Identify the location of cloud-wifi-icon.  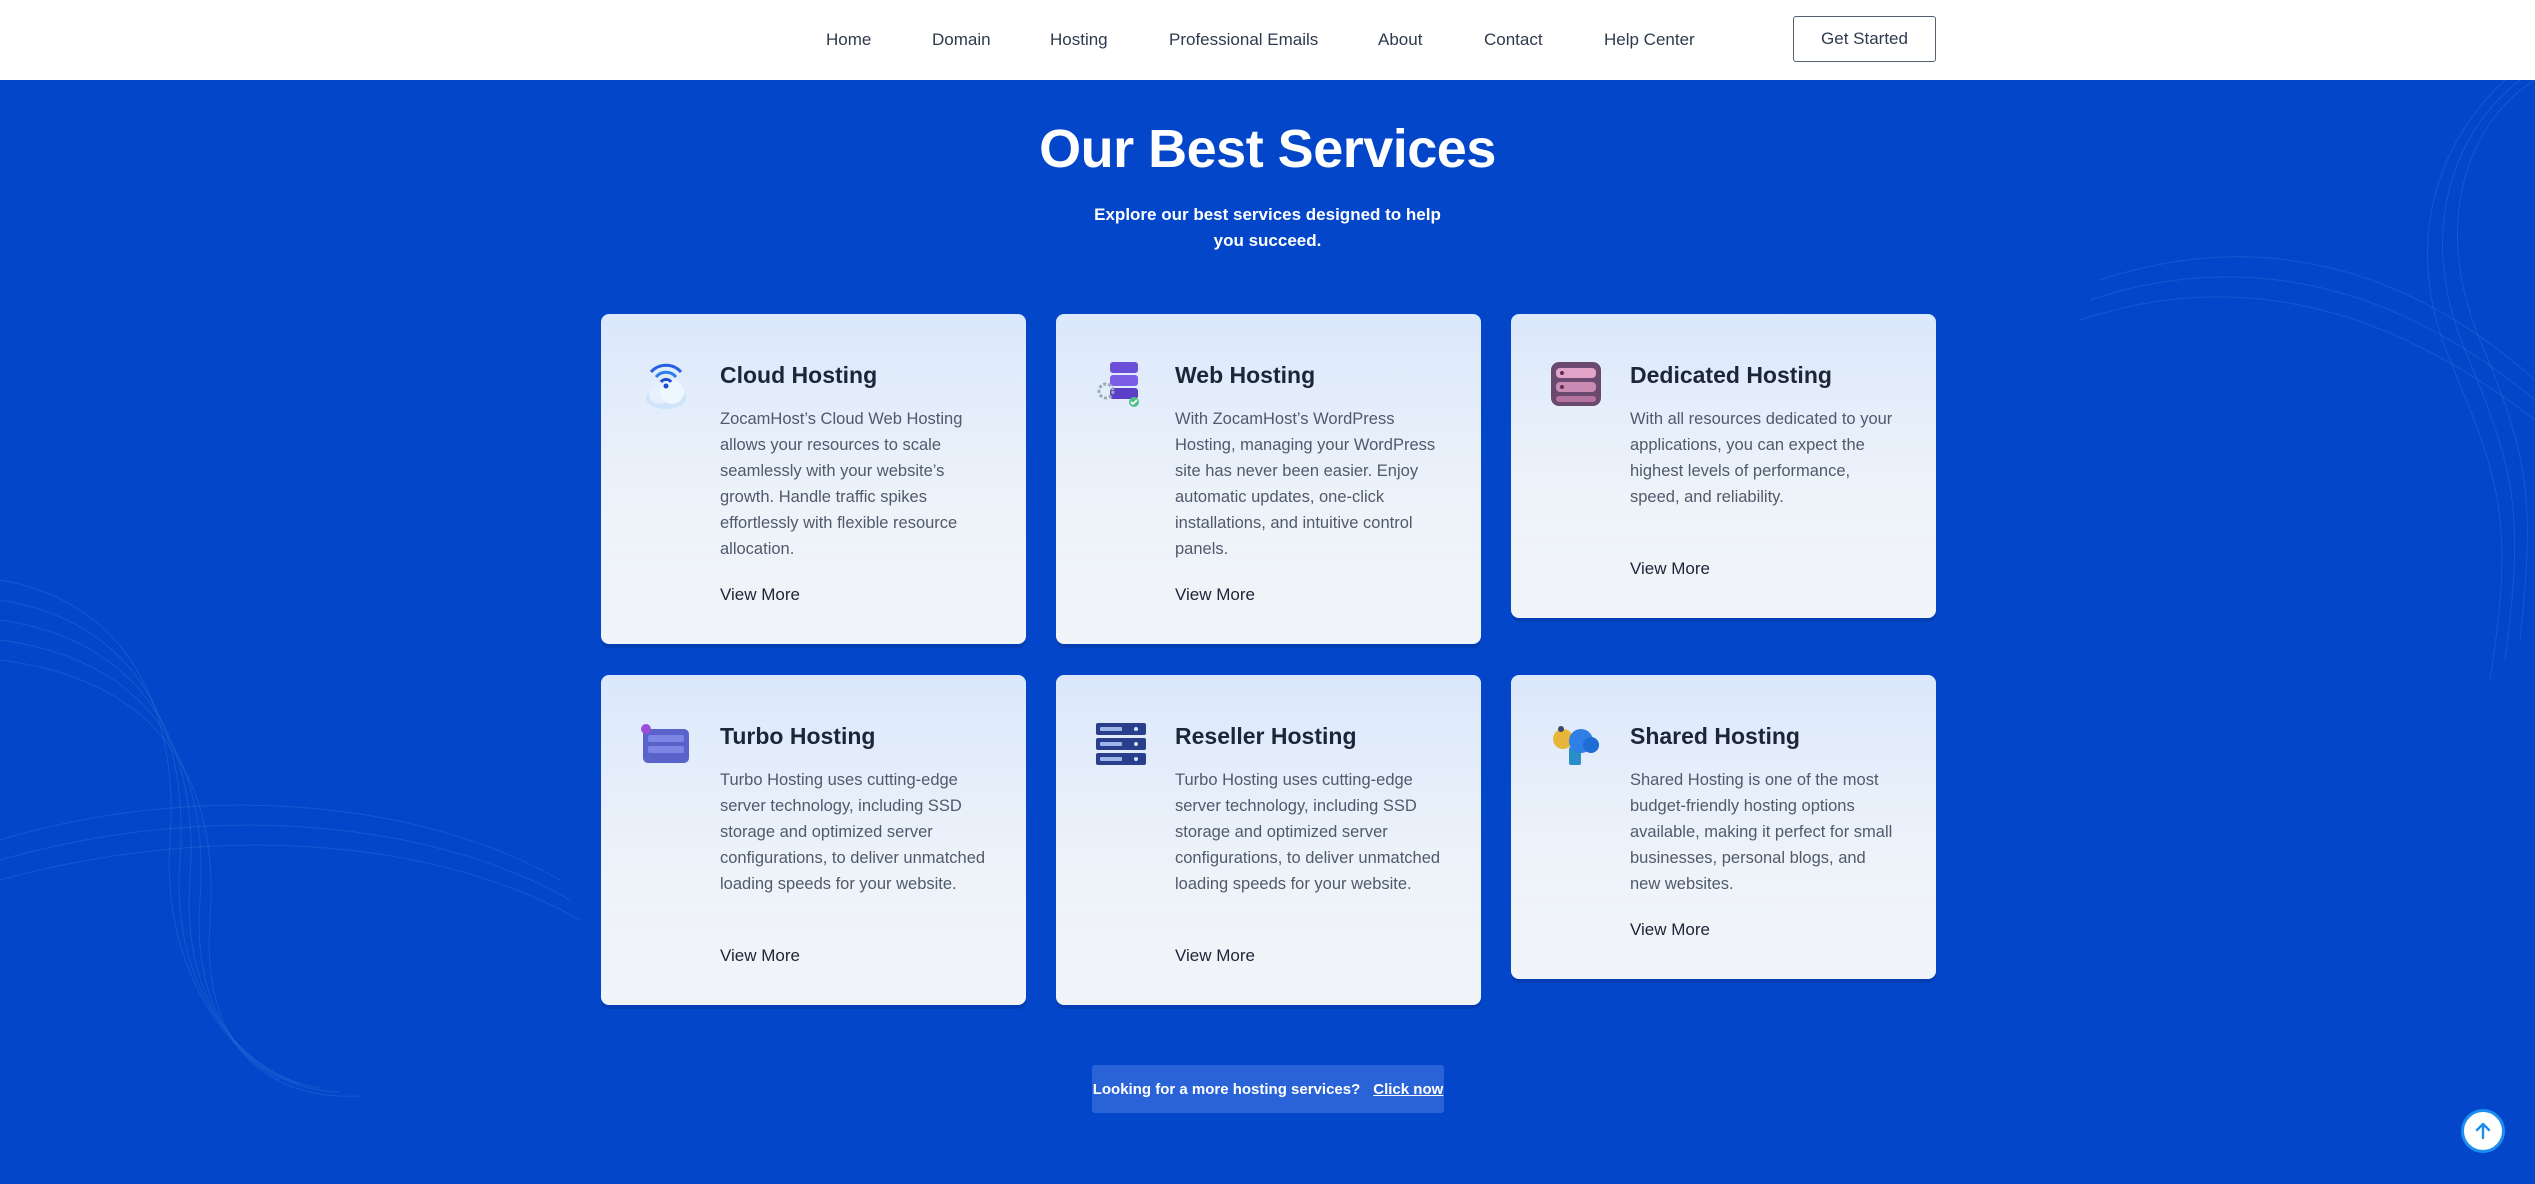
(666, 385).